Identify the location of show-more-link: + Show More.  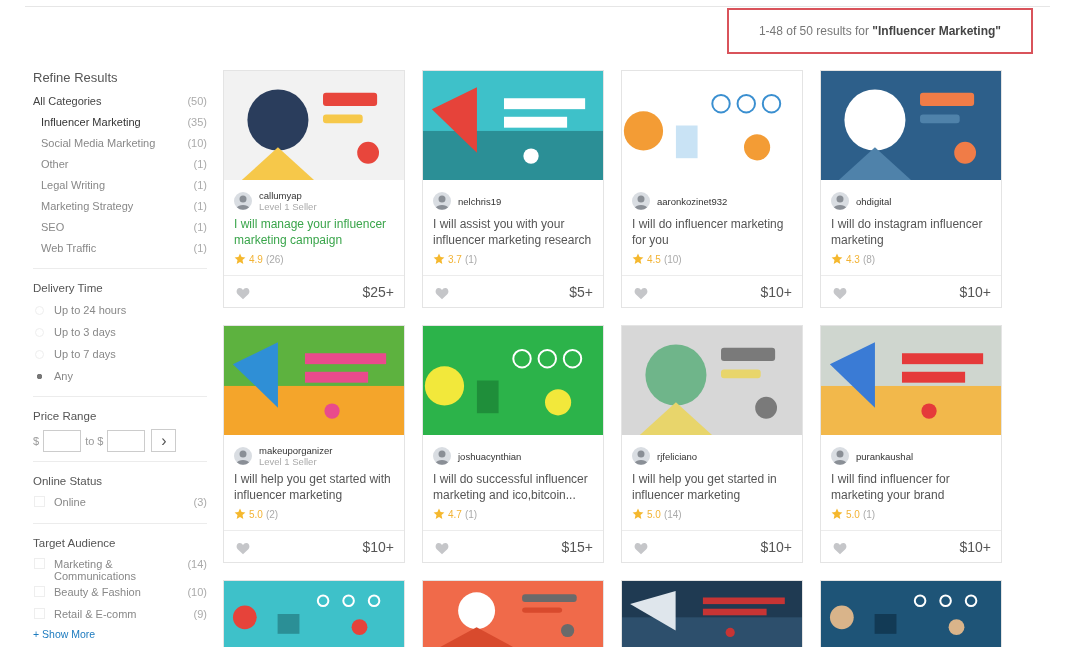
(64, 634).